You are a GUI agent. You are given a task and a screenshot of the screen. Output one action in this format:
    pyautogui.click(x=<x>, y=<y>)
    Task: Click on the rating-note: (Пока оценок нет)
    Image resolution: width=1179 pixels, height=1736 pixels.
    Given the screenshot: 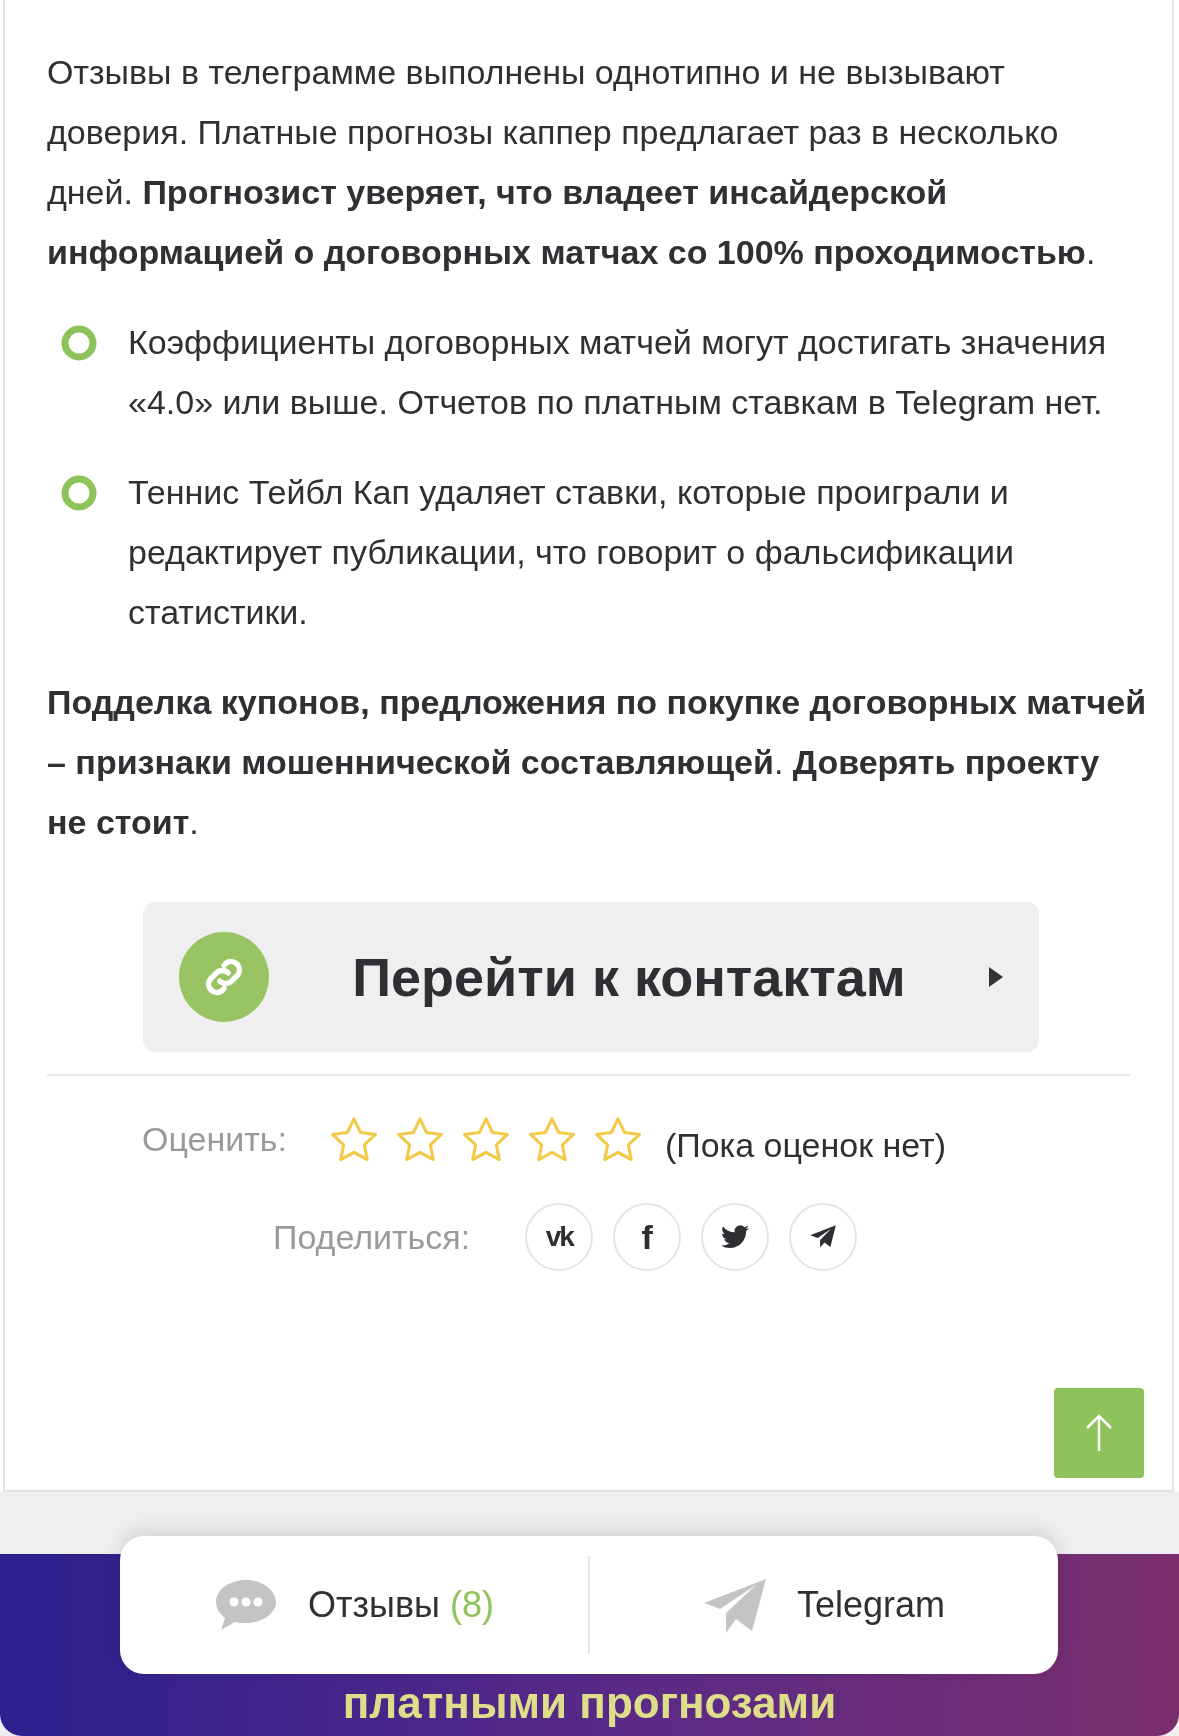 What is the action you would take?
    pyautogui.click(x=805, y=1145)
    